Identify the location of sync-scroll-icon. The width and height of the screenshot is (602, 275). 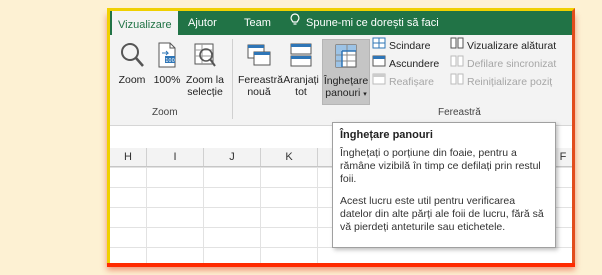
(457, 64).